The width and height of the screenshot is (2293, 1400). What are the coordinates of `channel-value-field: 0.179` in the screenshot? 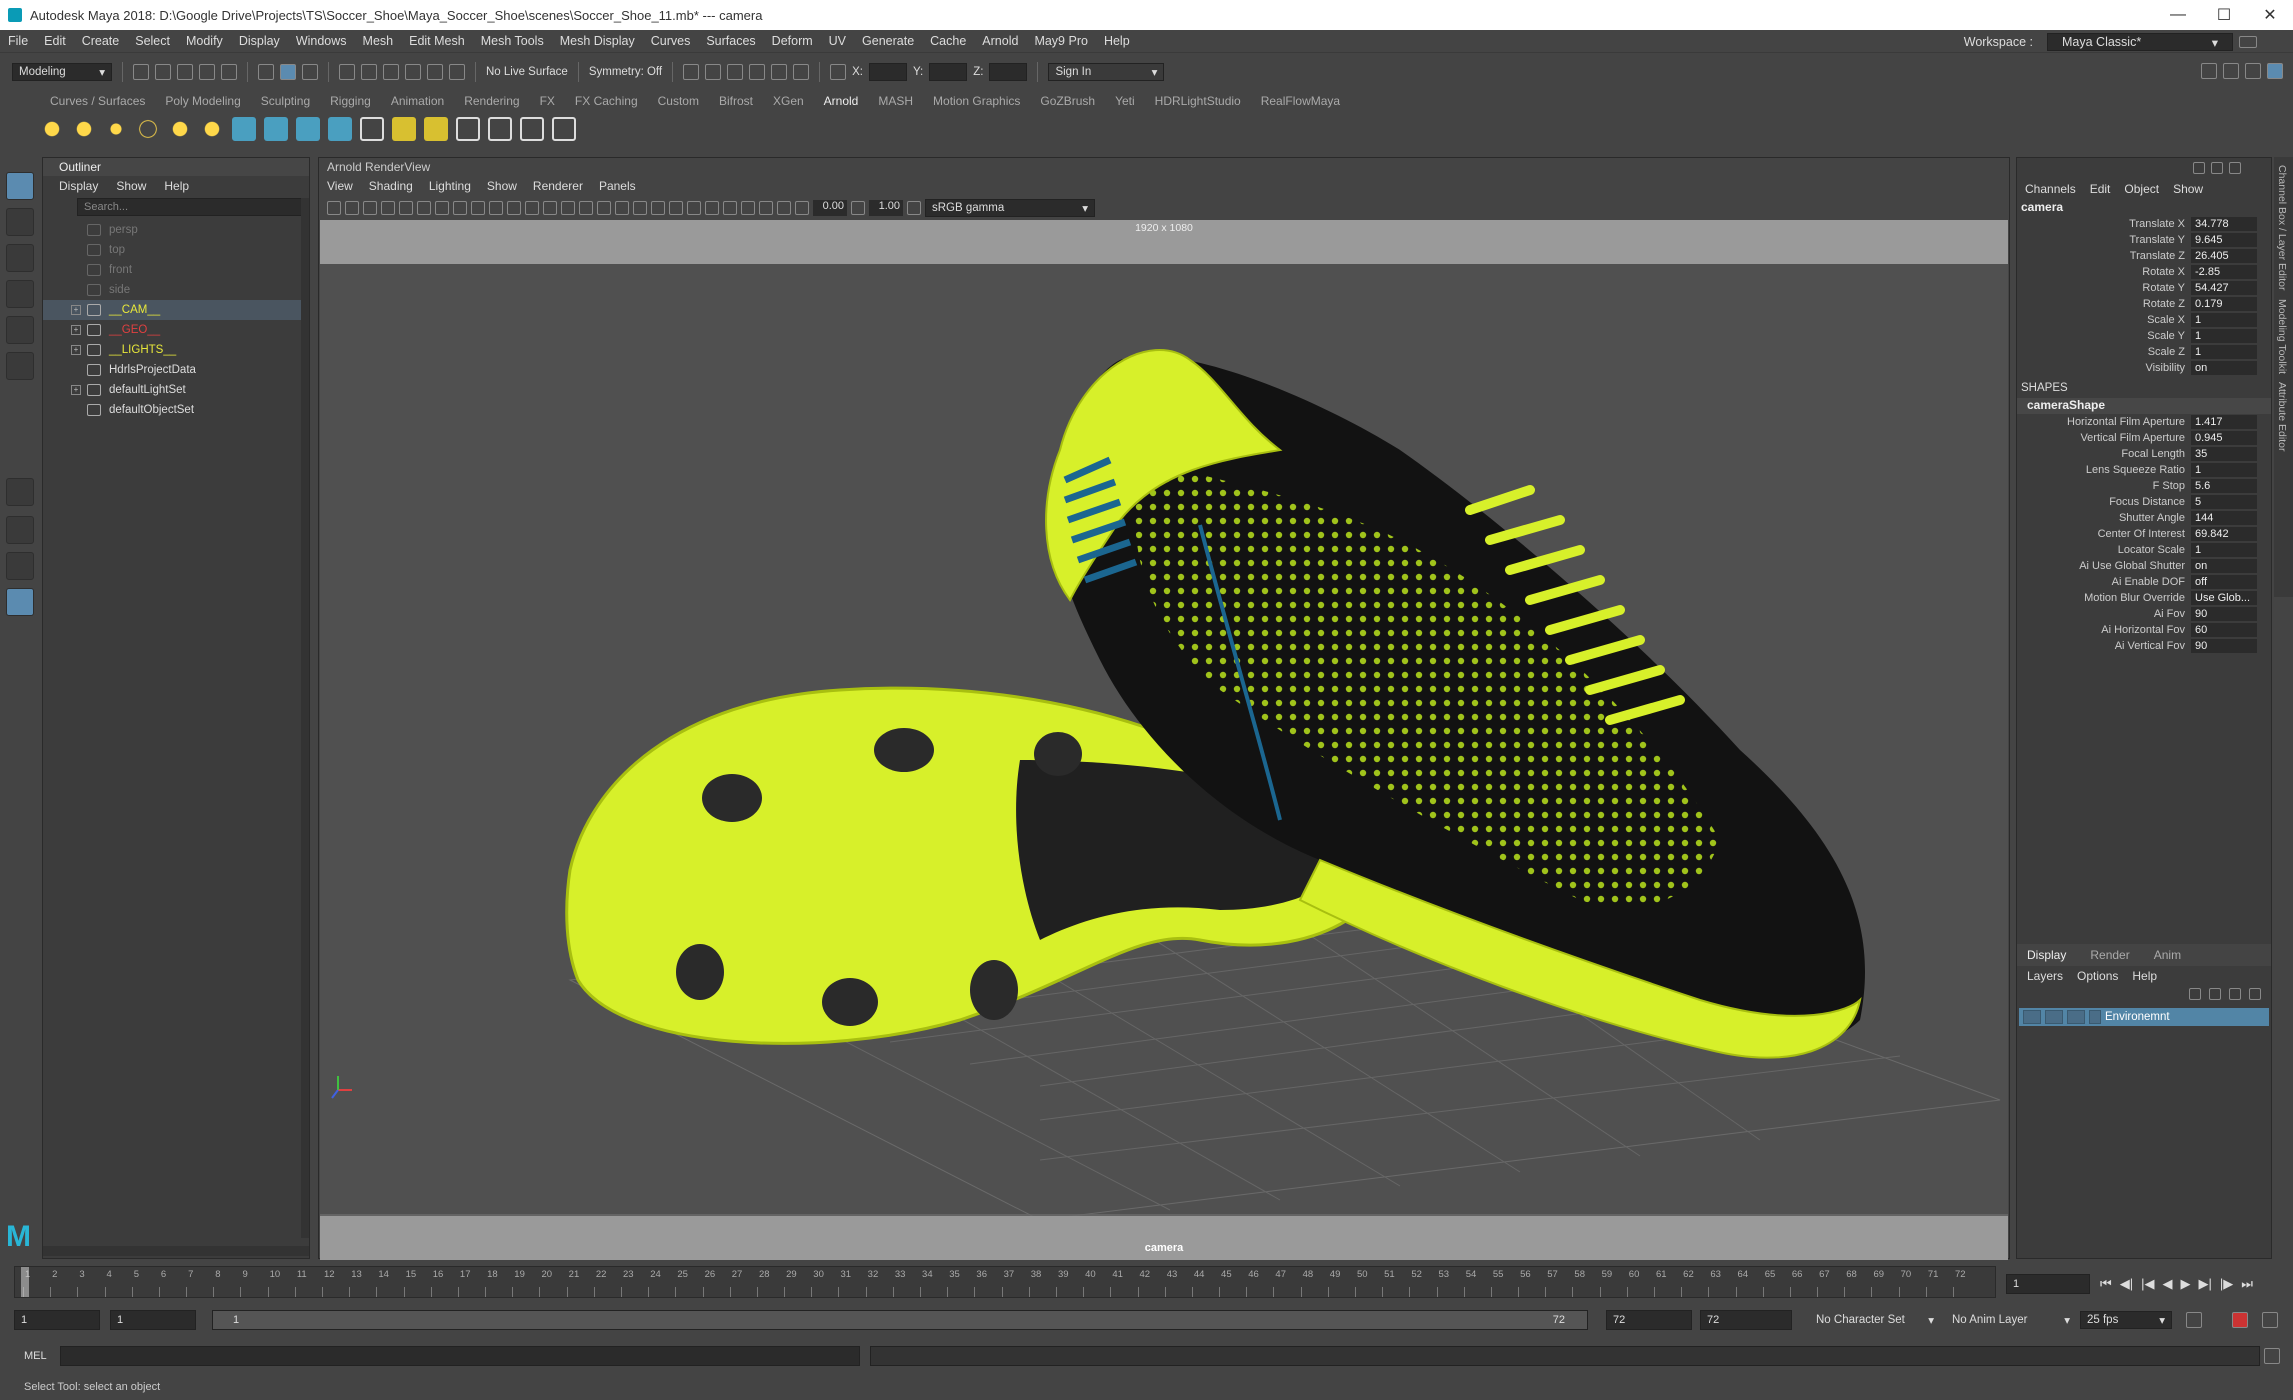 It's located at (2224, 304).